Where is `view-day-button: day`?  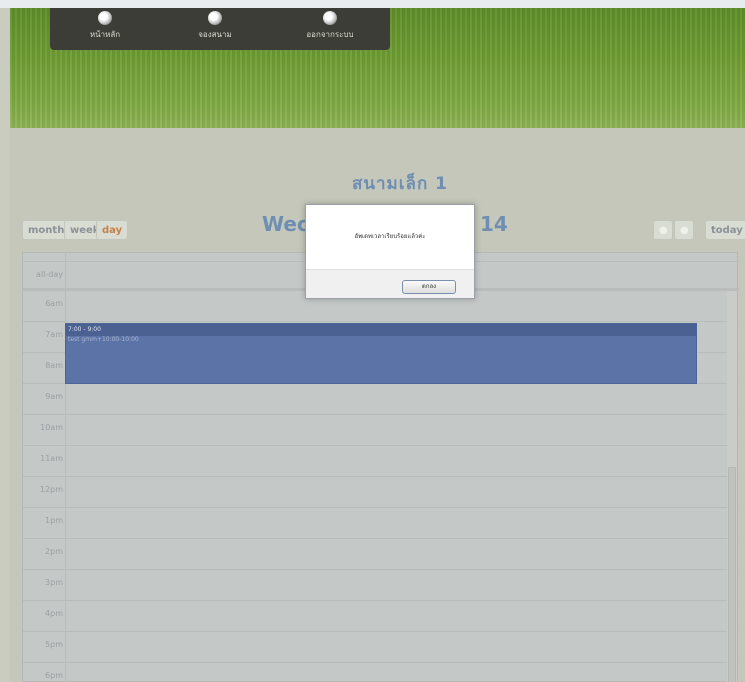 view-day-button: day is located at coordinates (112, 230).